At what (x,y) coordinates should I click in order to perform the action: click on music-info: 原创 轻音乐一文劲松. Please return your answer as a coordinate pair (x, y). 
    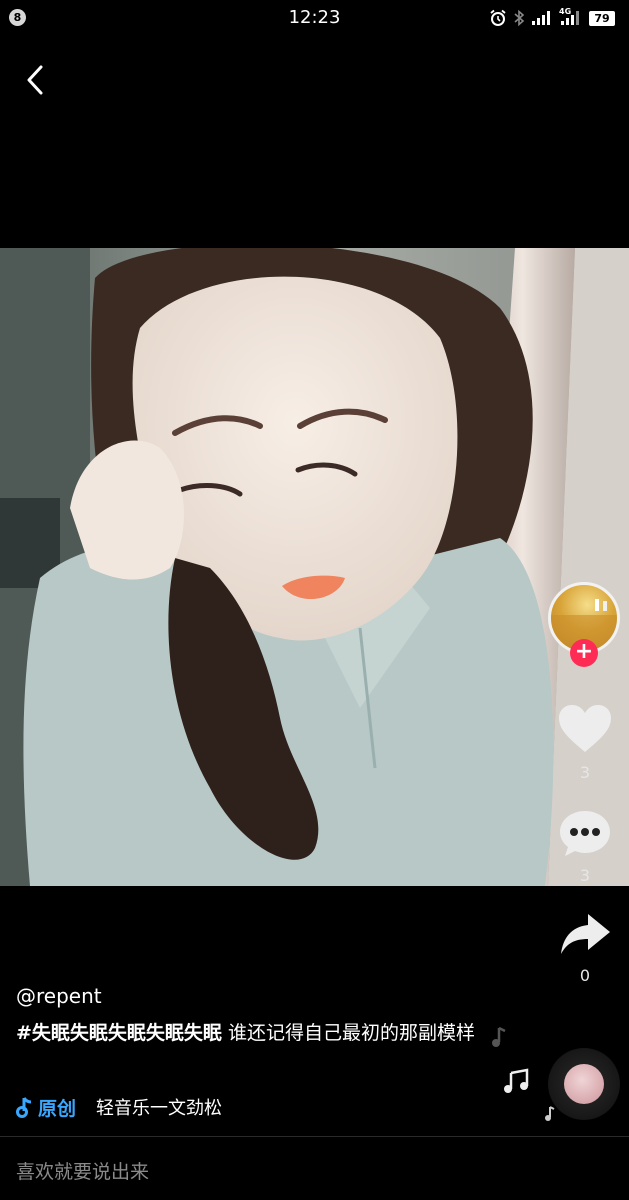
    Looking at the image, I should click on (119, 1107).